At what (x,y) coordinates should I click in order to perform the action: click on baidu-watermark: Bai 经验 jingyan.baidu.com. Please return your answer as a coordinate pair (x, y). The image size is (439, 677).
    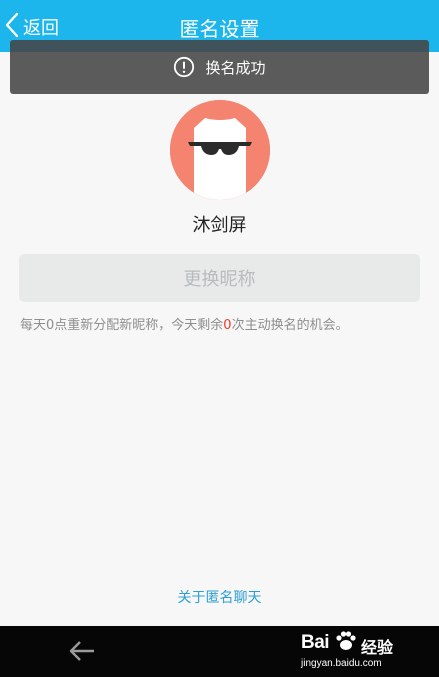
    Looking at the image, I should click on (356, 650).